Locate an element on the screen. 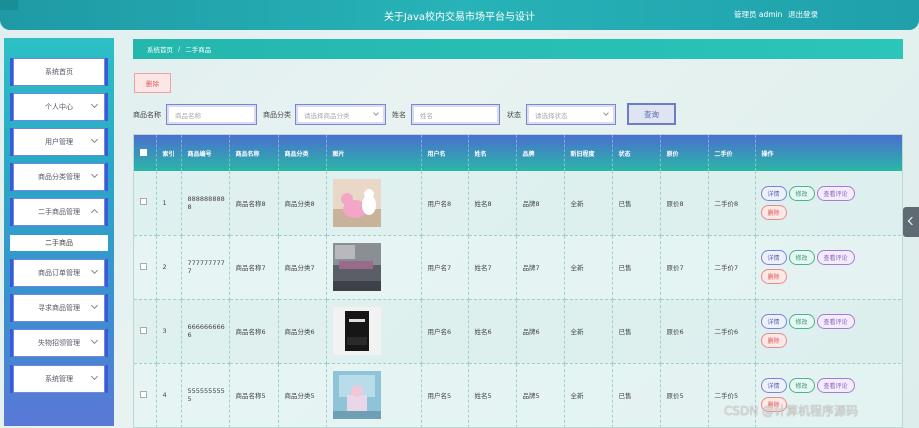 Image resolution: width=919 pixels, height=428 pixels. sidebar-item-lost-found: 失物招领管理 is located at coordinates (59, 343).